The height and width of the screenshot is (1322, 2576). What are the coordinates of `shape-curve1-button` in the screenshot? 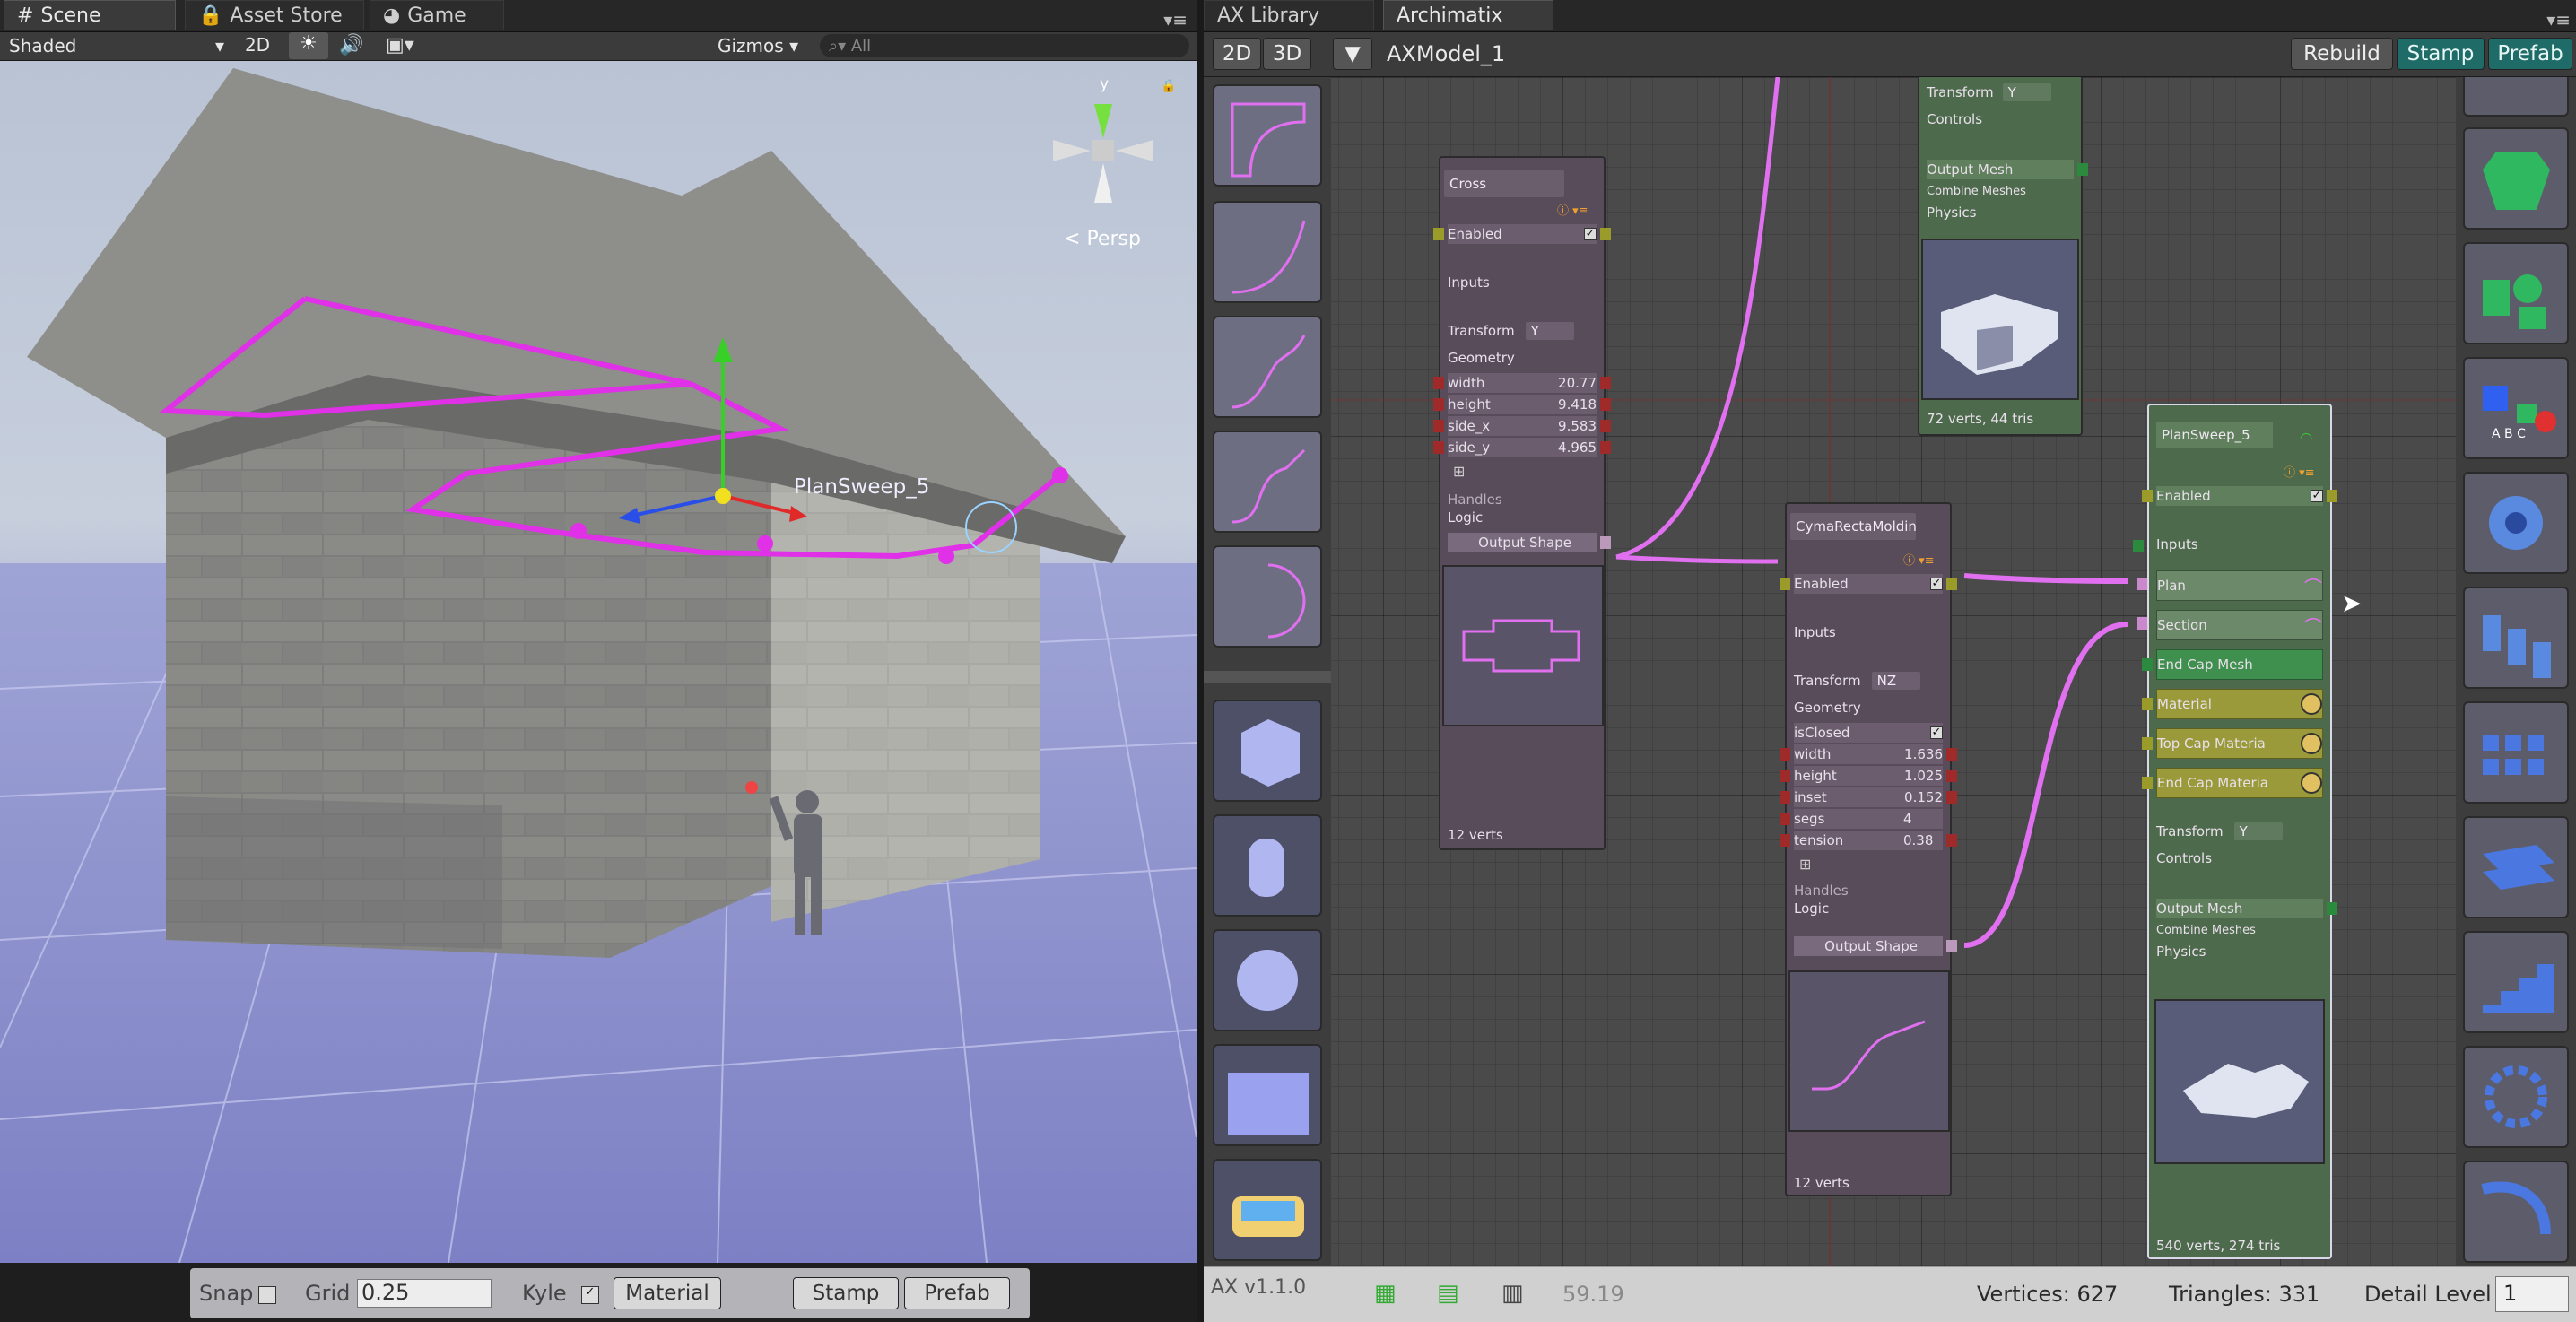 It's located at (1267, 252).